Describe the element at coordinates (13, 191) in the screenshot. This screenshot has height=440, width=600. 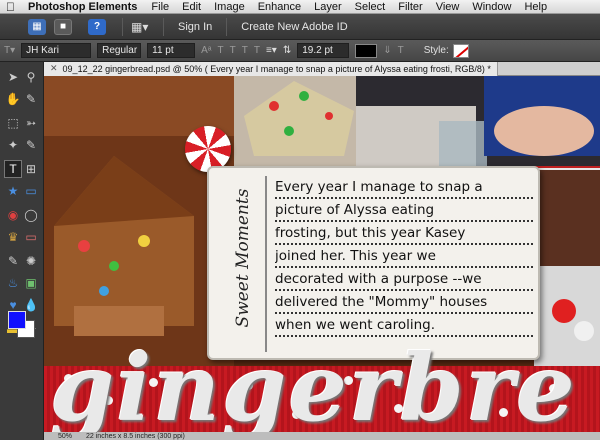
I see `cookie-cutter-tool-icon: ★` at that location.